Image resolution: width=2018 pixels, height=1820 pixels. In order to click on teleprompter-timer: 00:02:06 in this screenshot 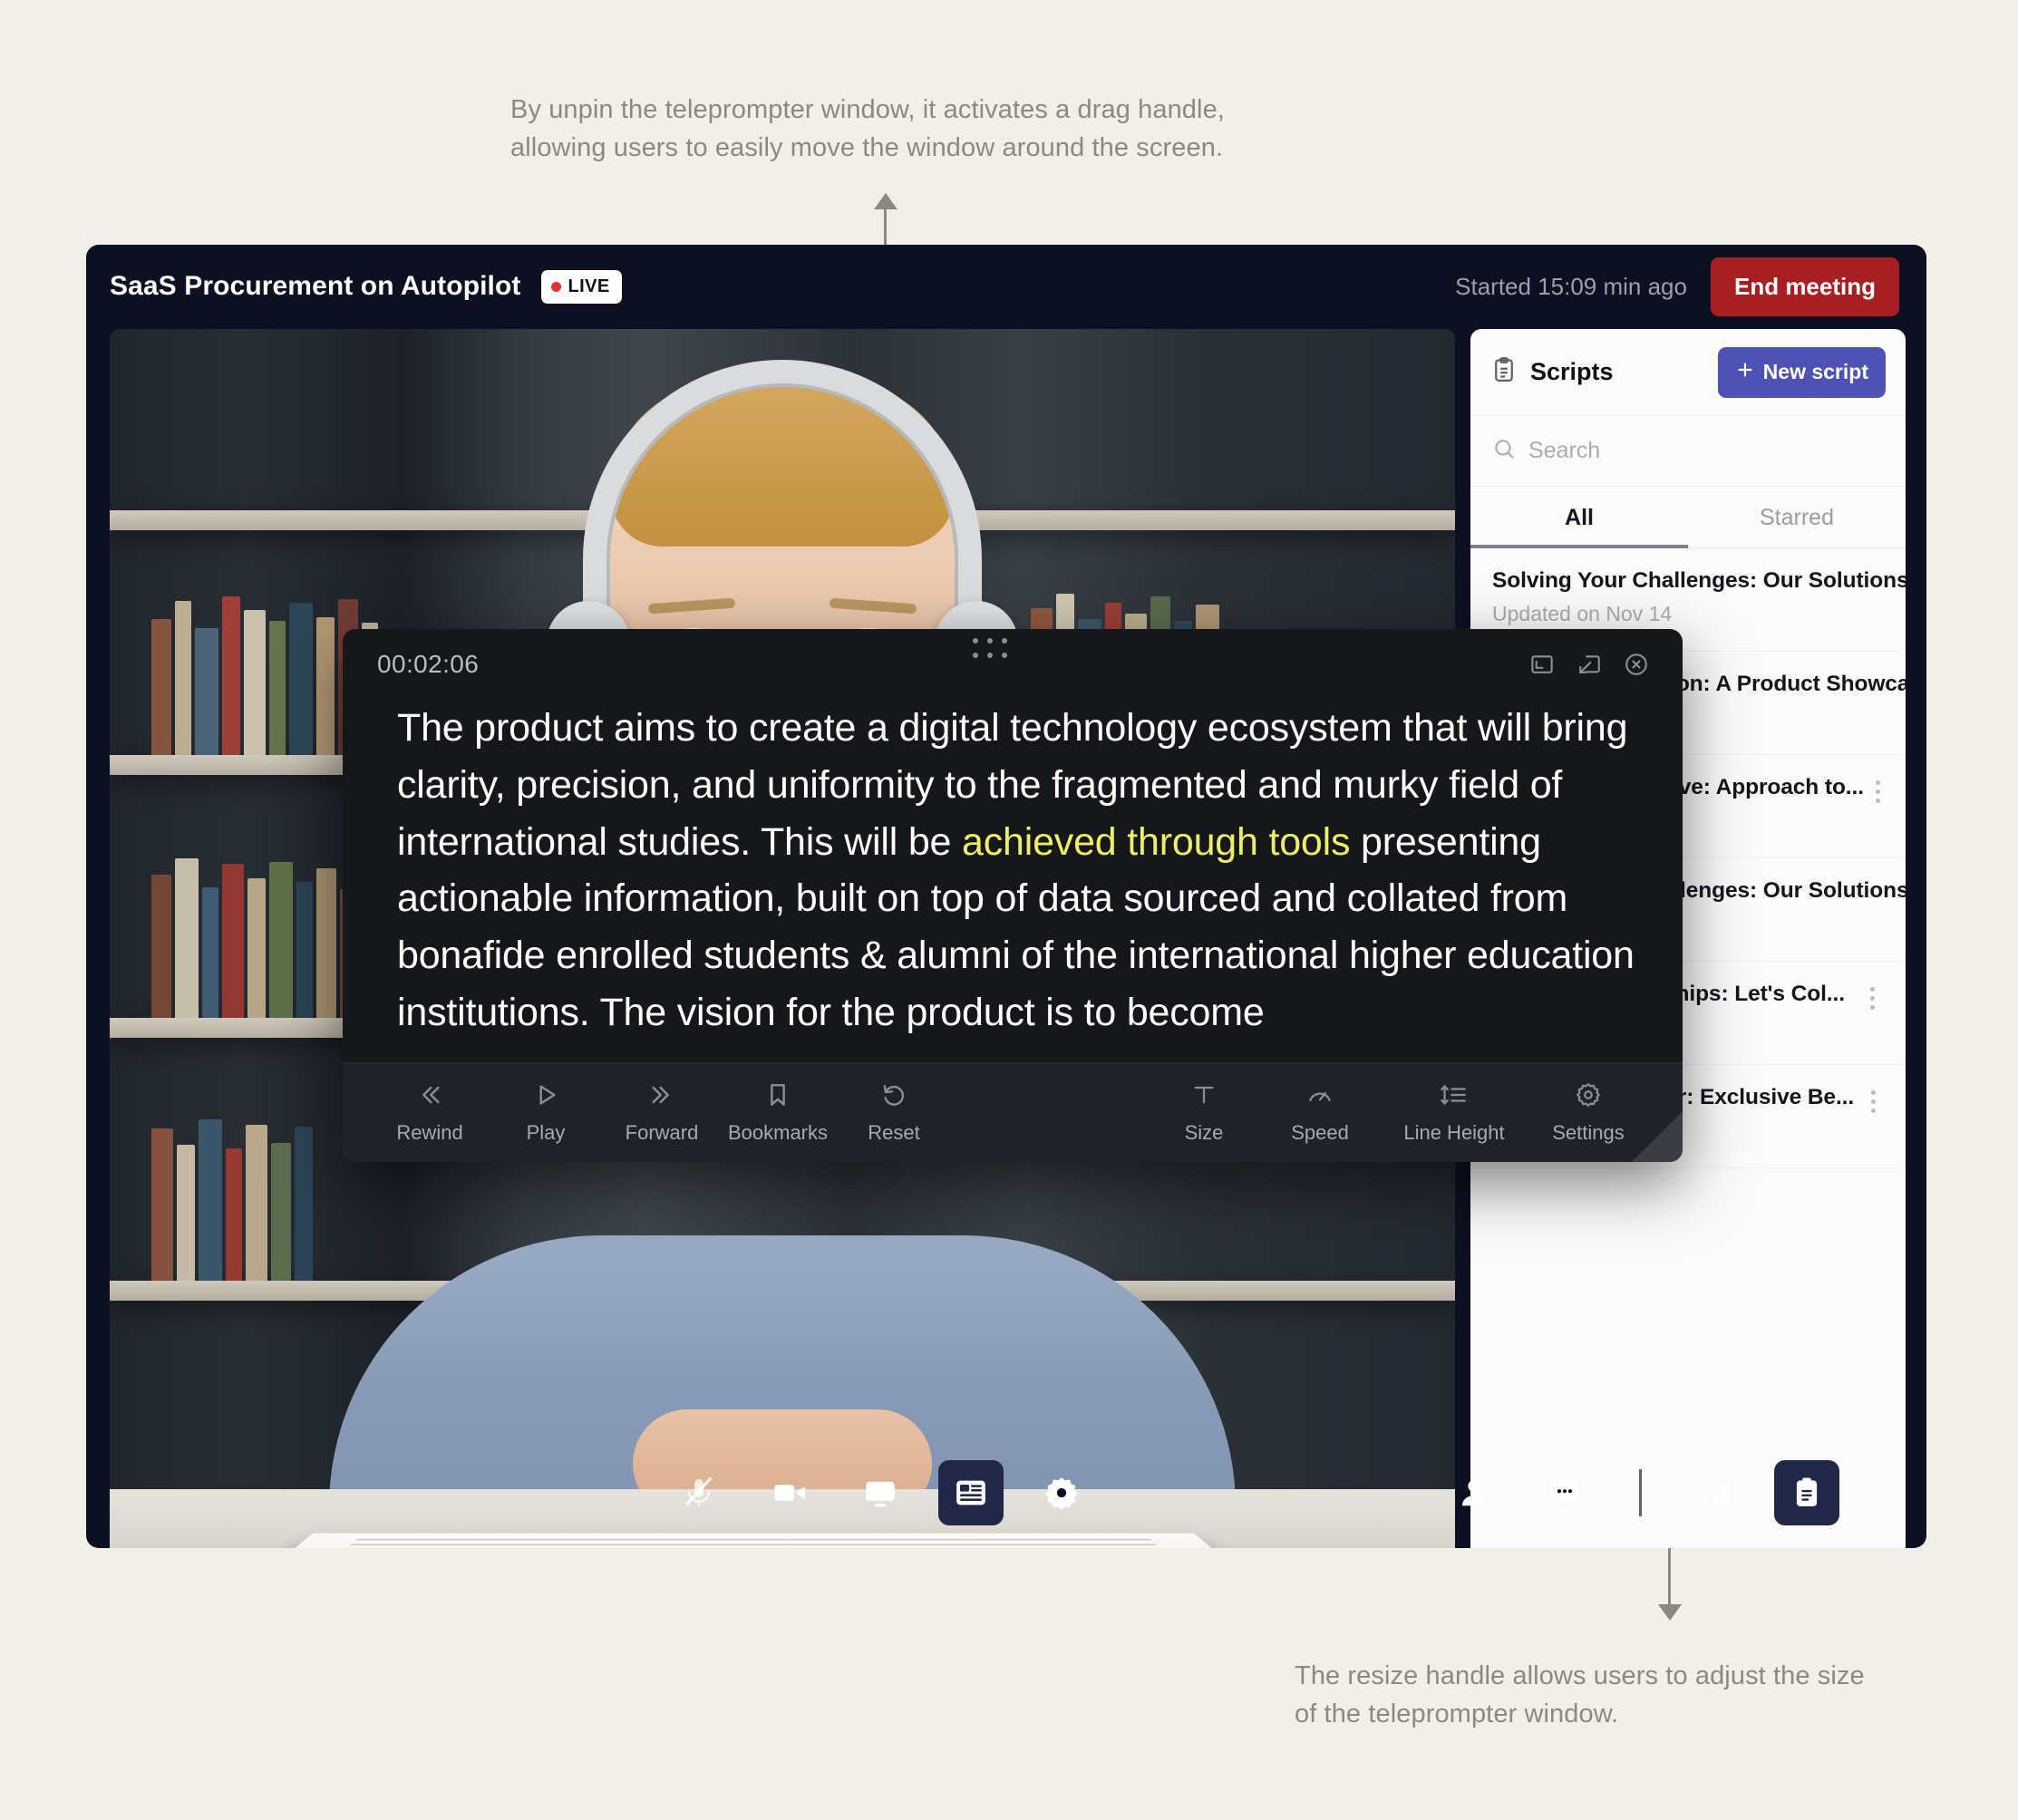, I will do `click(428, 664)`.